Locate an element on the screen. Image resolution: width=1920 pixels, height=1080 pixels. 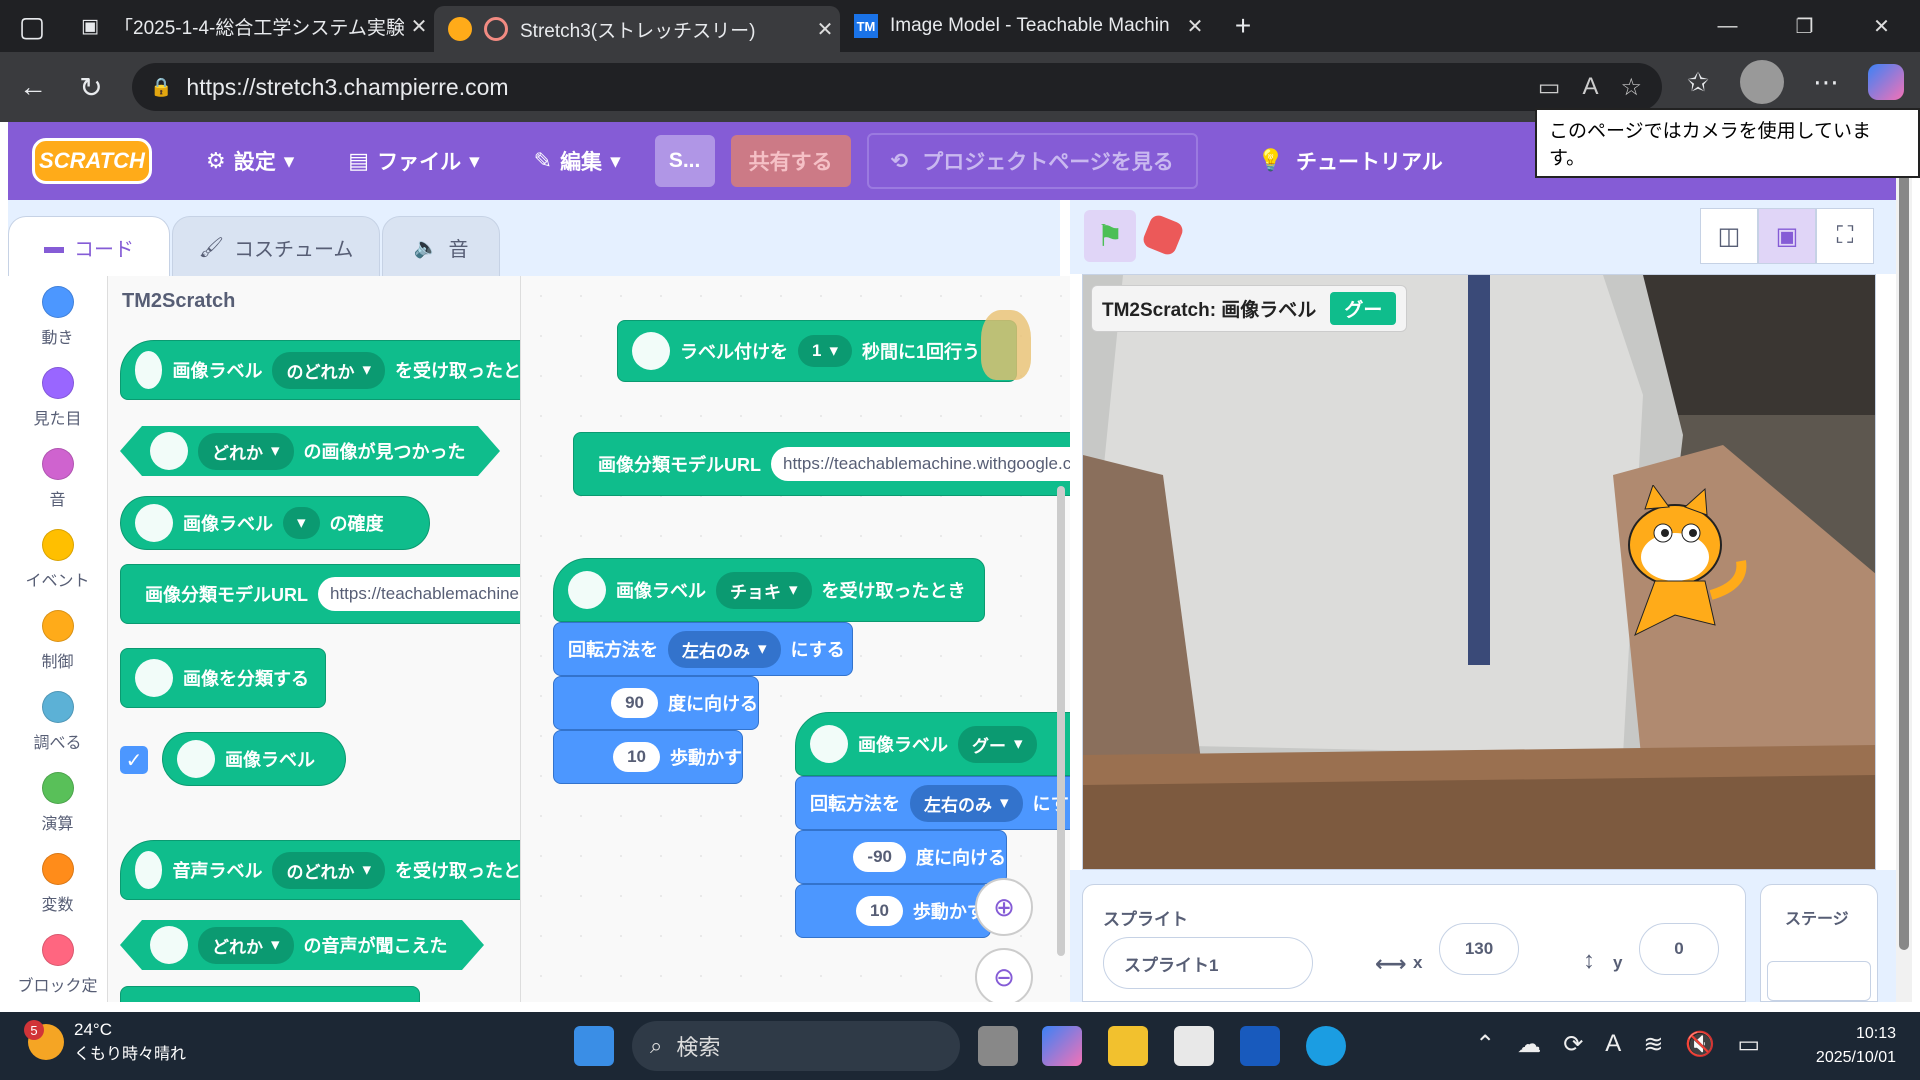
close-window-icon: ✕ is located at coordinates (1881, 26).